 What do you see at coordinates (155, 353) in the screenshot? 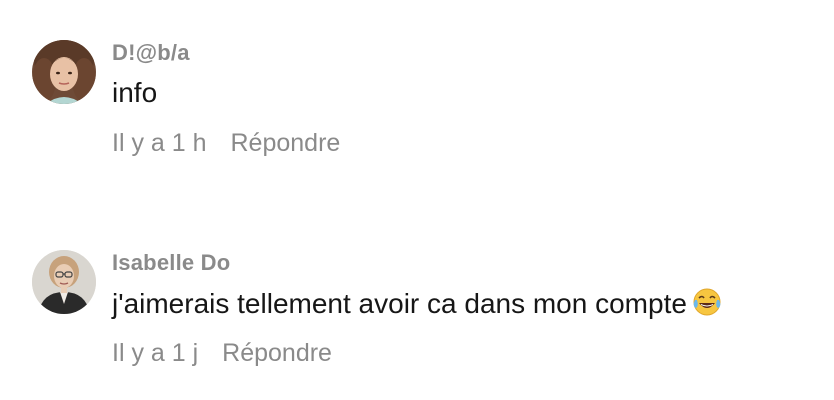
I see `comment-timestamp: Il y a 1 j` at bounding box center [155, 353].